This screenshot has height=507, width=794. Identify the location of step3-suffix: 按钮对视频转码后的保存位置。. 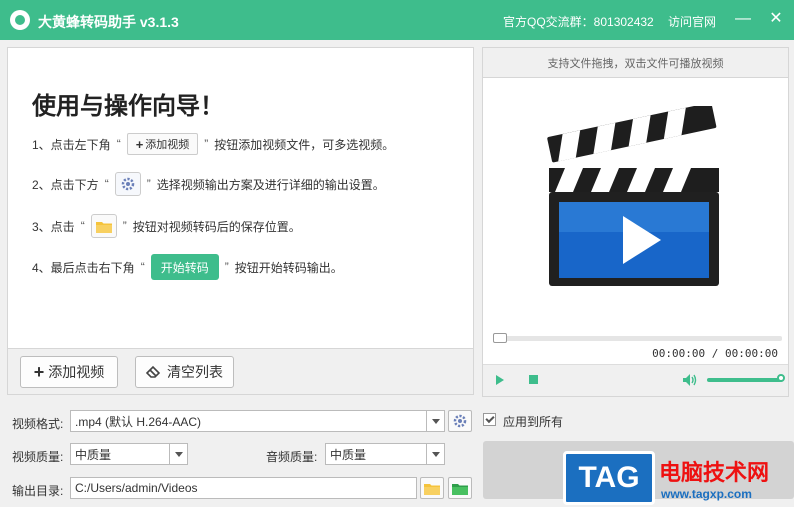
(216, 226).